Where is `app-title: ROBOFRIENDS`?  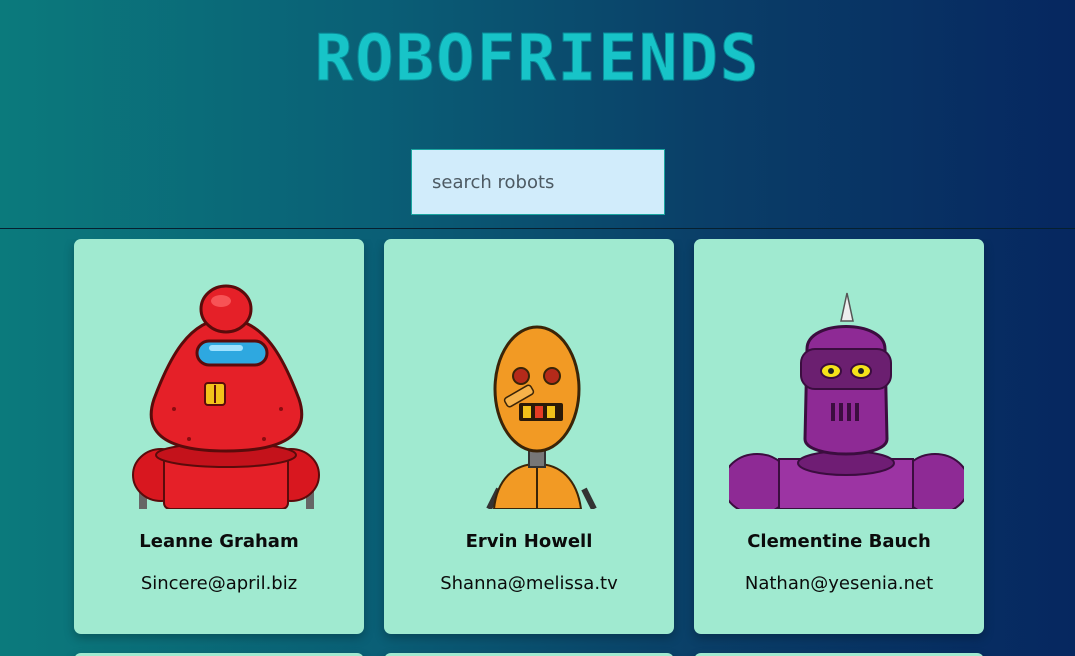
app-title: ROBOFRIENDS is located at coordinates (537, 59).